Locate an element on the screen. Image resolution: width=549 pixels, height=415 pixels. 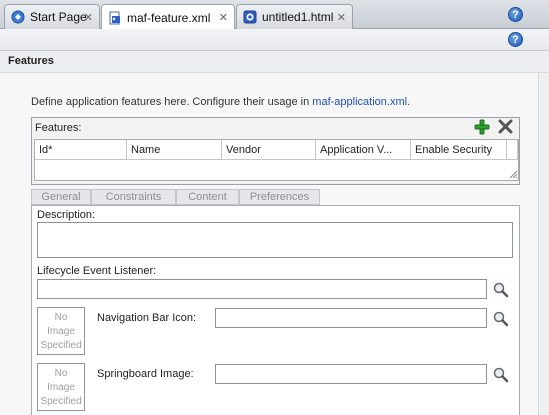
add-icon is located at coordinates (482, 127).